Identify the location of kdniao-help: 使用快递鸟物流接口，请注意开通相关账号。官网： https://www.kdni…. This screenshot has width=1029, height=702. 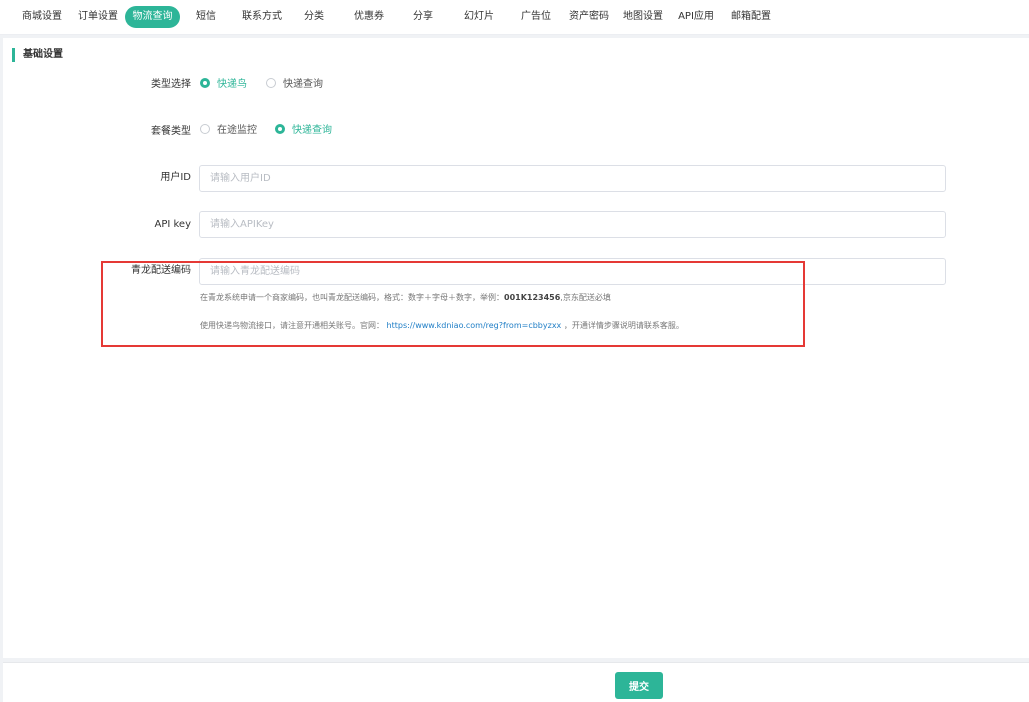
(442, 326).